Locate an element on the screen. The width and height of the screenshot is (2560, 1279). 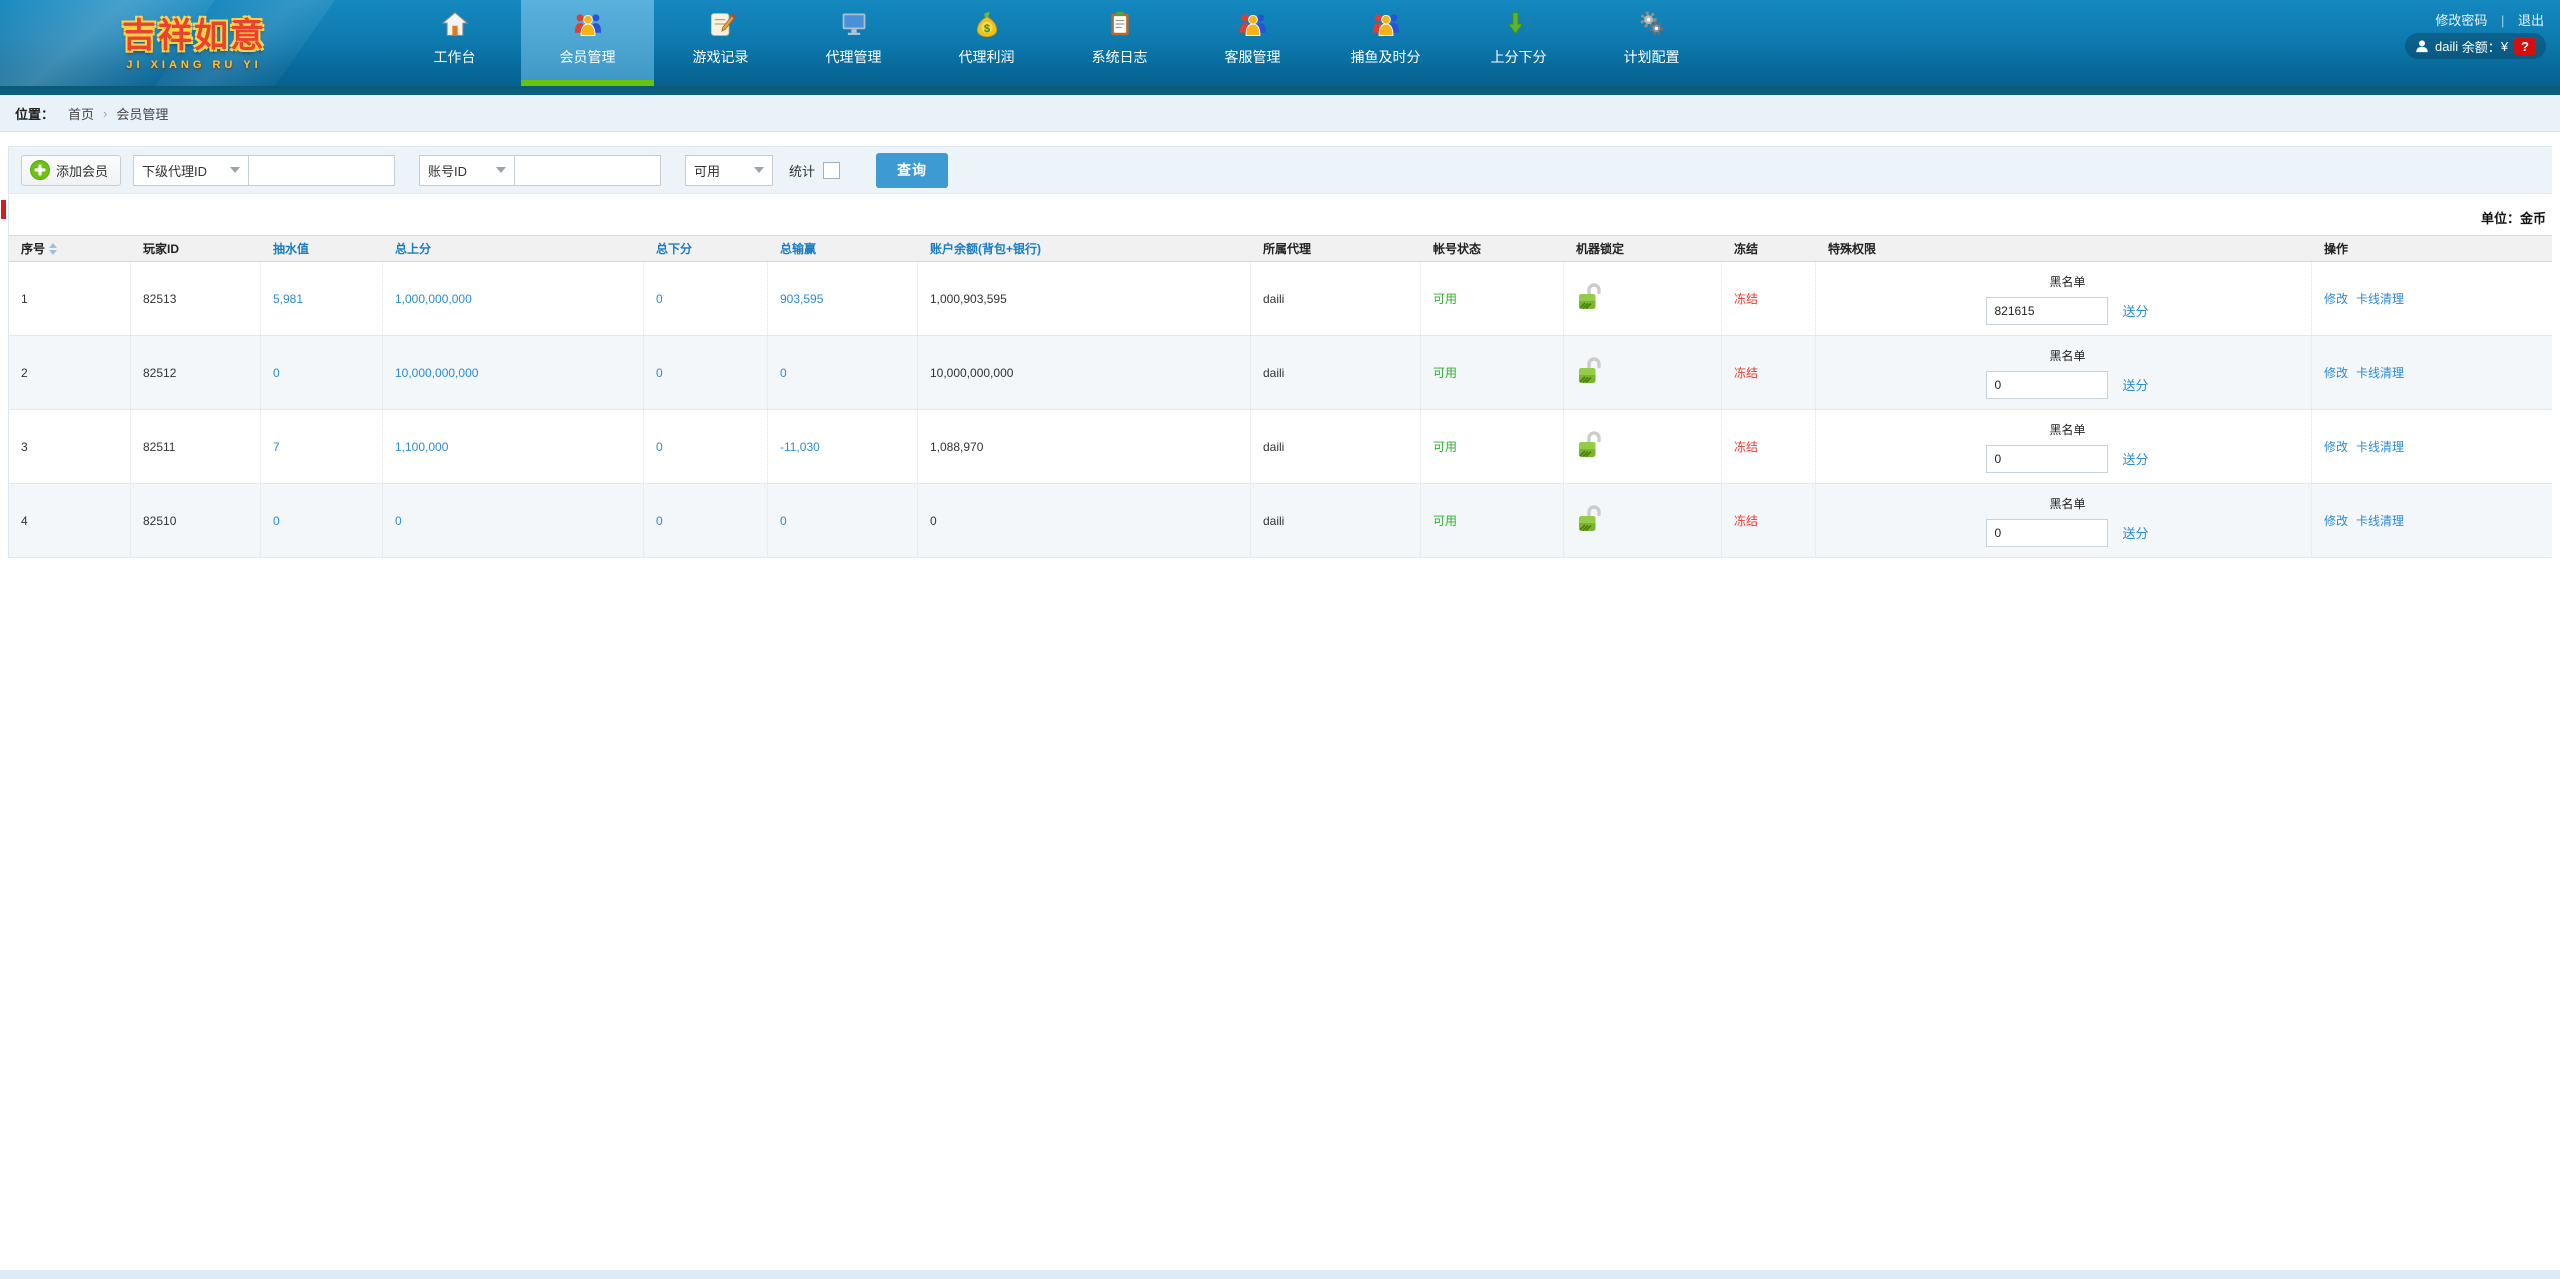
nav-item-system-logs: 系统日志 is located at coordinates (1119, 43).